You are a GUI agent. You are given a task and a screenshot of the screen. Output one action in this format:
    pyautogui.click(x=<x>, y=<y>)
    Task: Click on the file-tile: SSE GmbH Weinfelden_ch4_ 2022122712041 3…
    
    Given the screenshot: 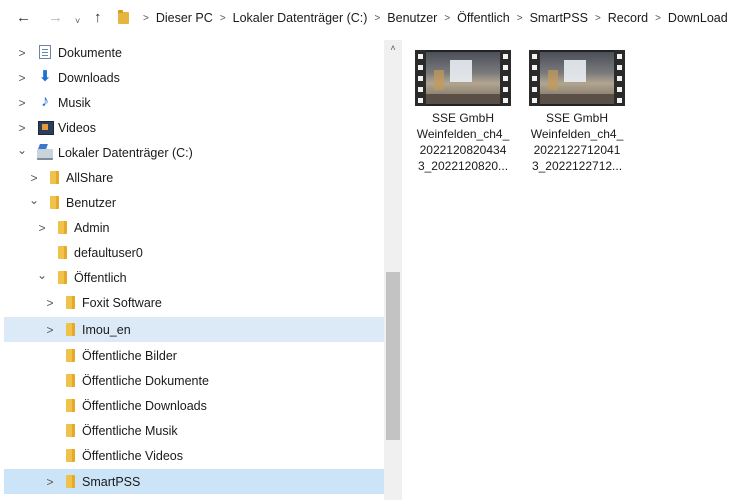 What is the action you would take?
    pyautogui.click(x=577, y=112)
    